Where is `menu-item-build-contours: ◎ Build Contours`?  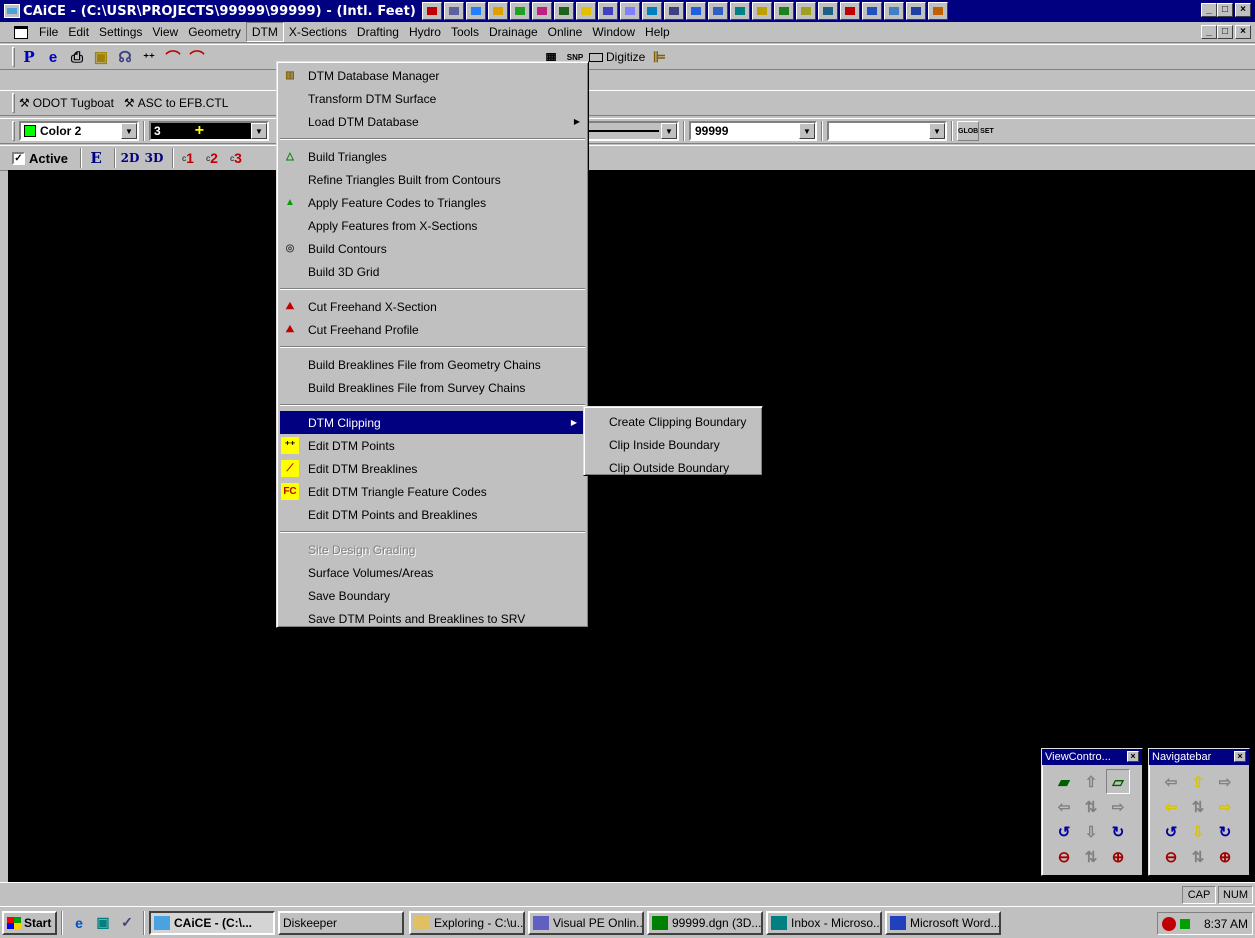
menu-item-build-contours: ◎ Build Contours is located at coordinates (432, 248).